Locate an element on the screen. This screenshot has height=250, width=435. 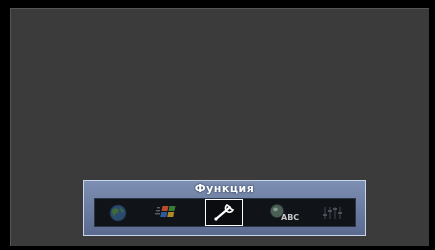
wrench-icon is located at coordinates (224, 212).